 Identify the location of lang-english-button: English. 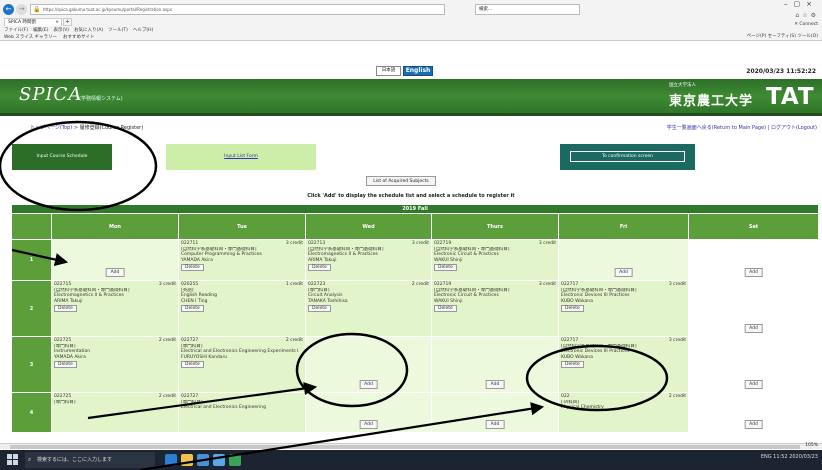
(418, 71).